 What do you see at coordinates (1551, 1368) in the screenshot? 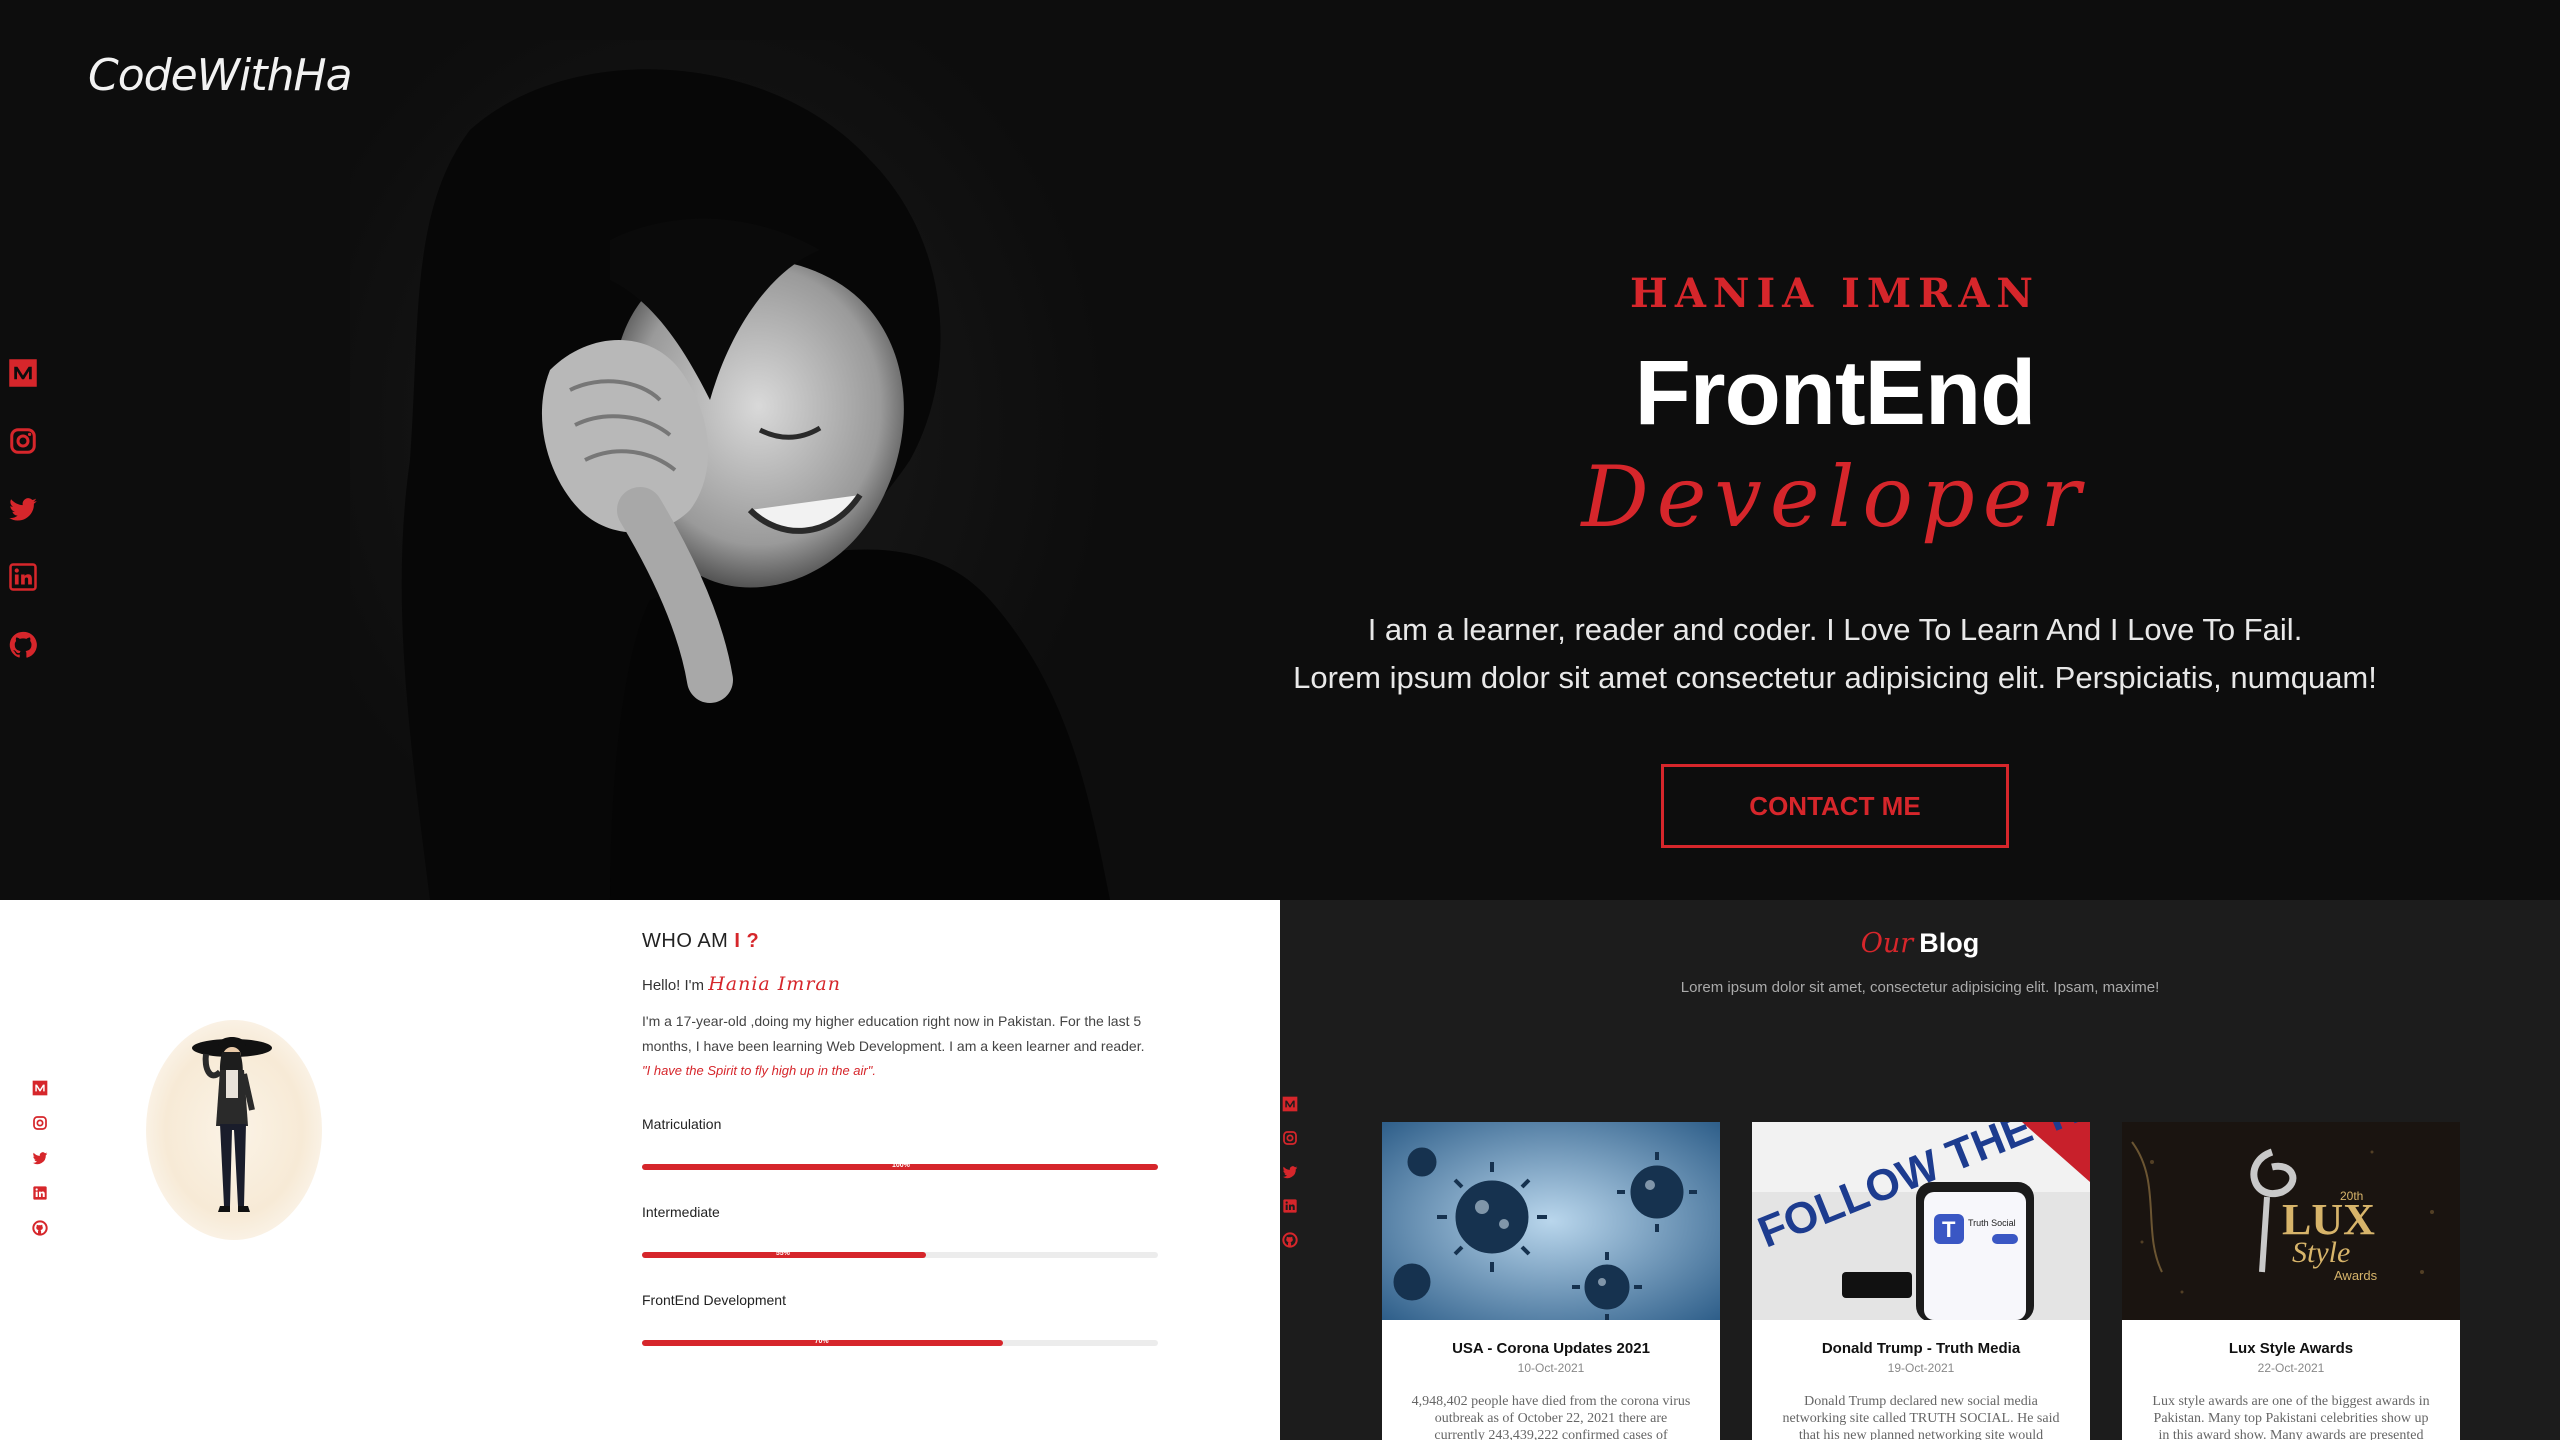
I see `blog-card-date: 10-Oct-2021` at bounding box center [1551, 1368].